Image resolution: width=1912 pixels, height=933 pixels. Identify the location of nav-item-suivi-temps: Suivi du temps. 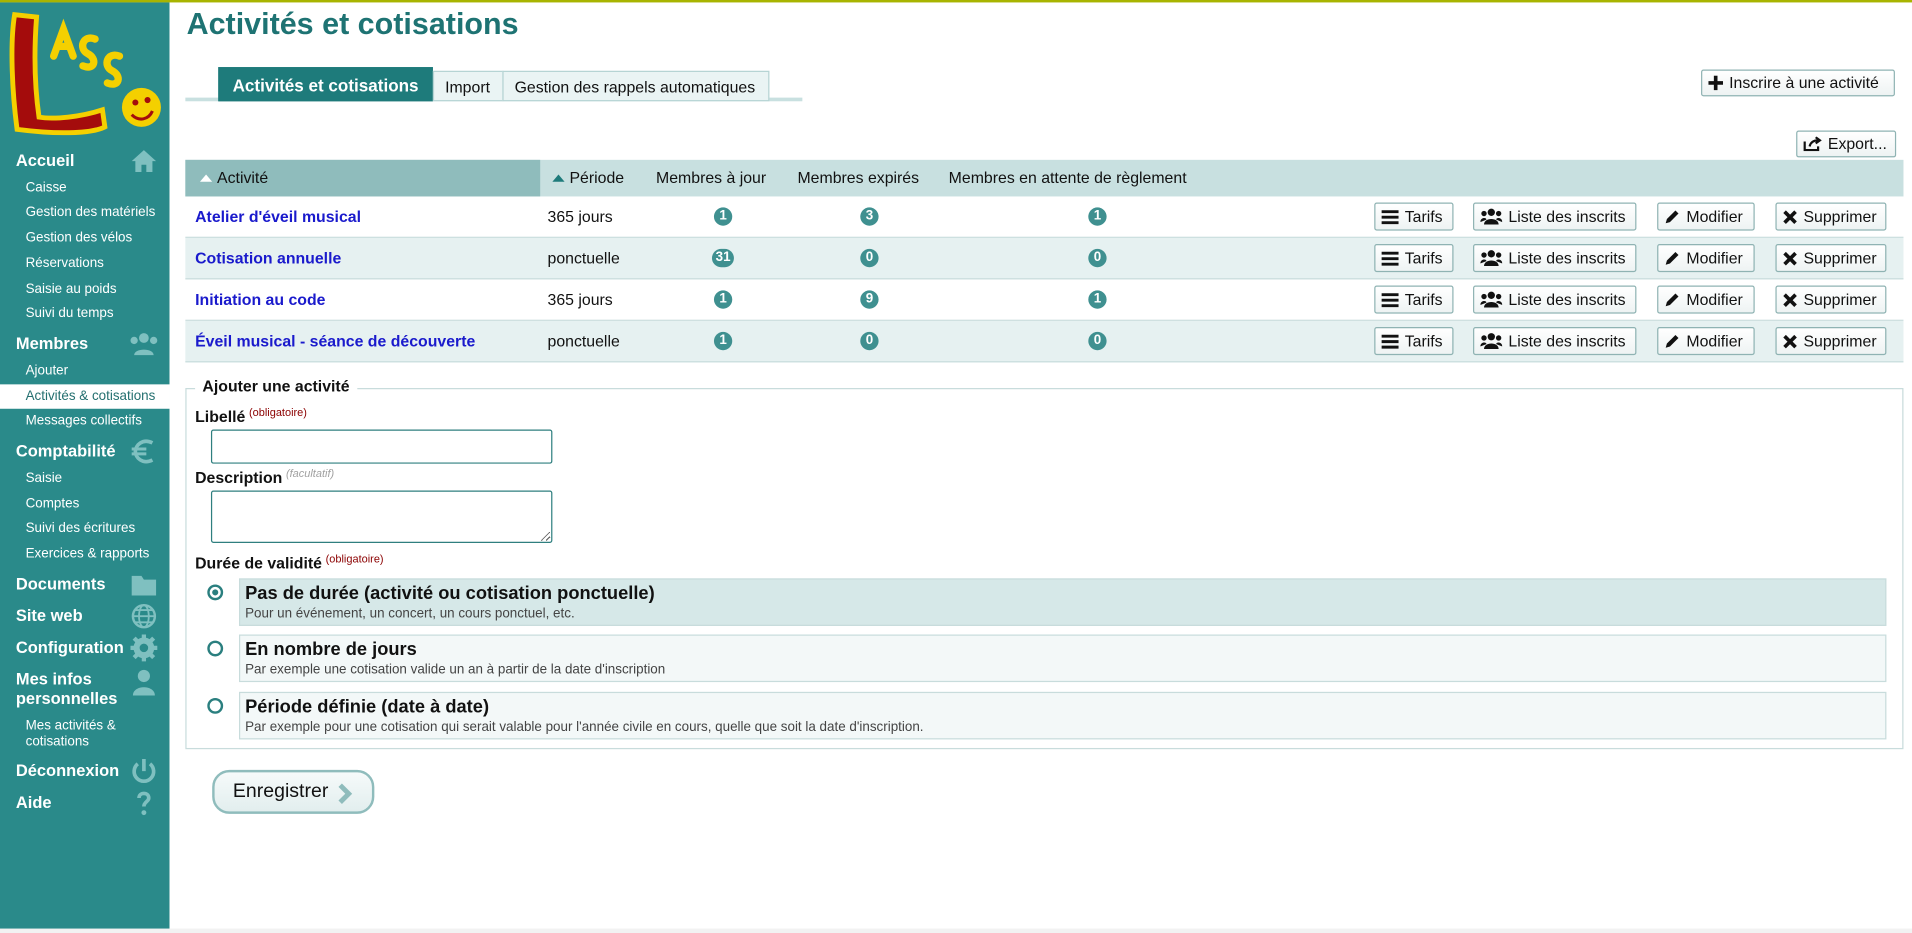
(70, 313).